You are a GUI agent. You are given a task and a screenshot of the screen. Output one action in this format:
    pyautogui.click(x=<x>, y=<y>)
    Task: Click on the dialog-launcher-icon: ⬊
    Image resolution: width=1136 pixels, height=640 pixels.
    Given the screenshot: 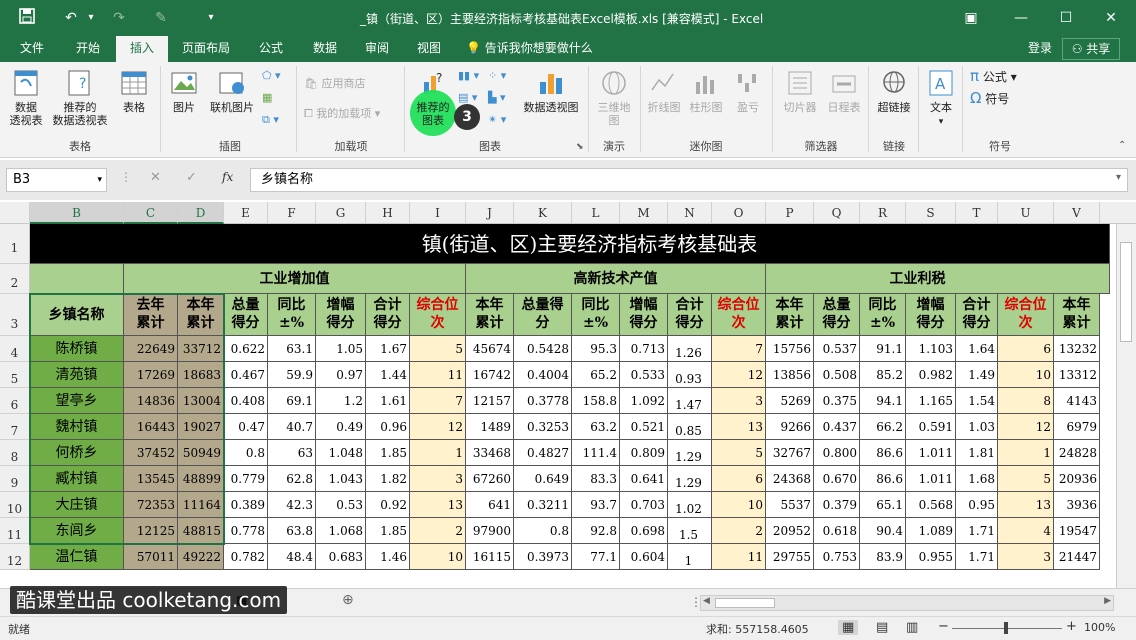 What is the action you would take?
    pyautogui.click(x=580, y=147)
    